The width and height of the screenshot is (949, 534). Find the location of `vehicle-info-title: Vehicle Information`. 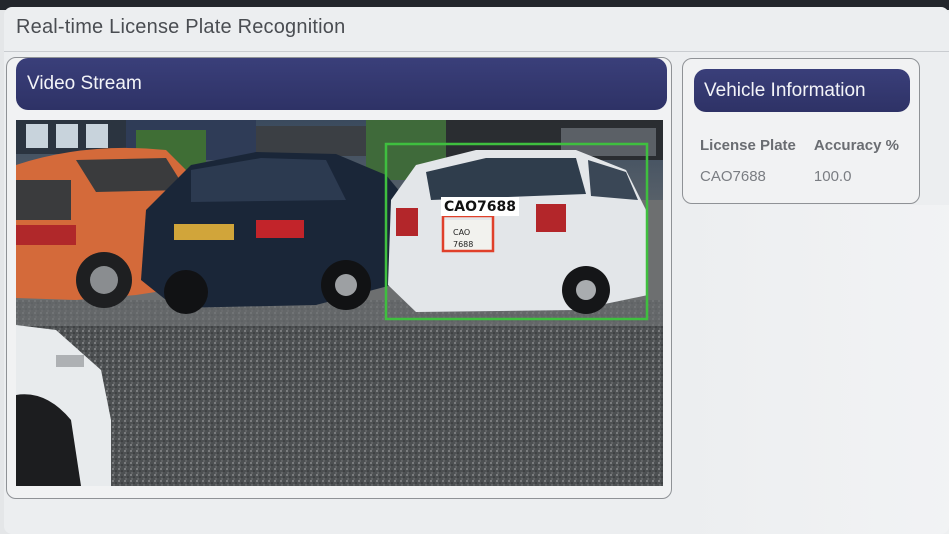

vehicle-info-title: Vehicle Information is located at coordinates (785, 90).